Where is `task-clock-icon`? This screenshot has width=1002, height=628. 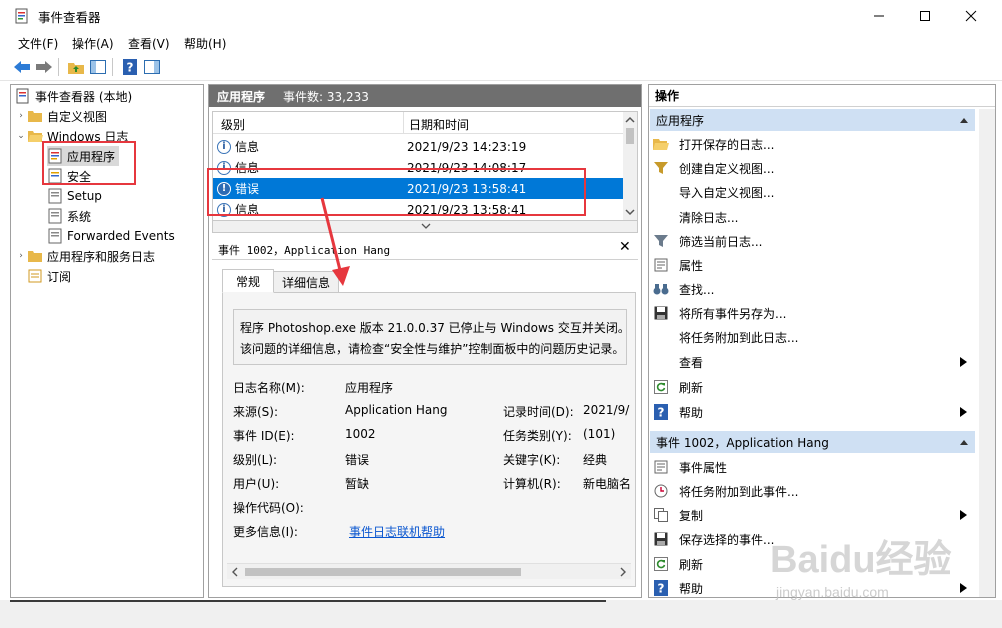
task-clock-icon is located at coordinates (661, 491).